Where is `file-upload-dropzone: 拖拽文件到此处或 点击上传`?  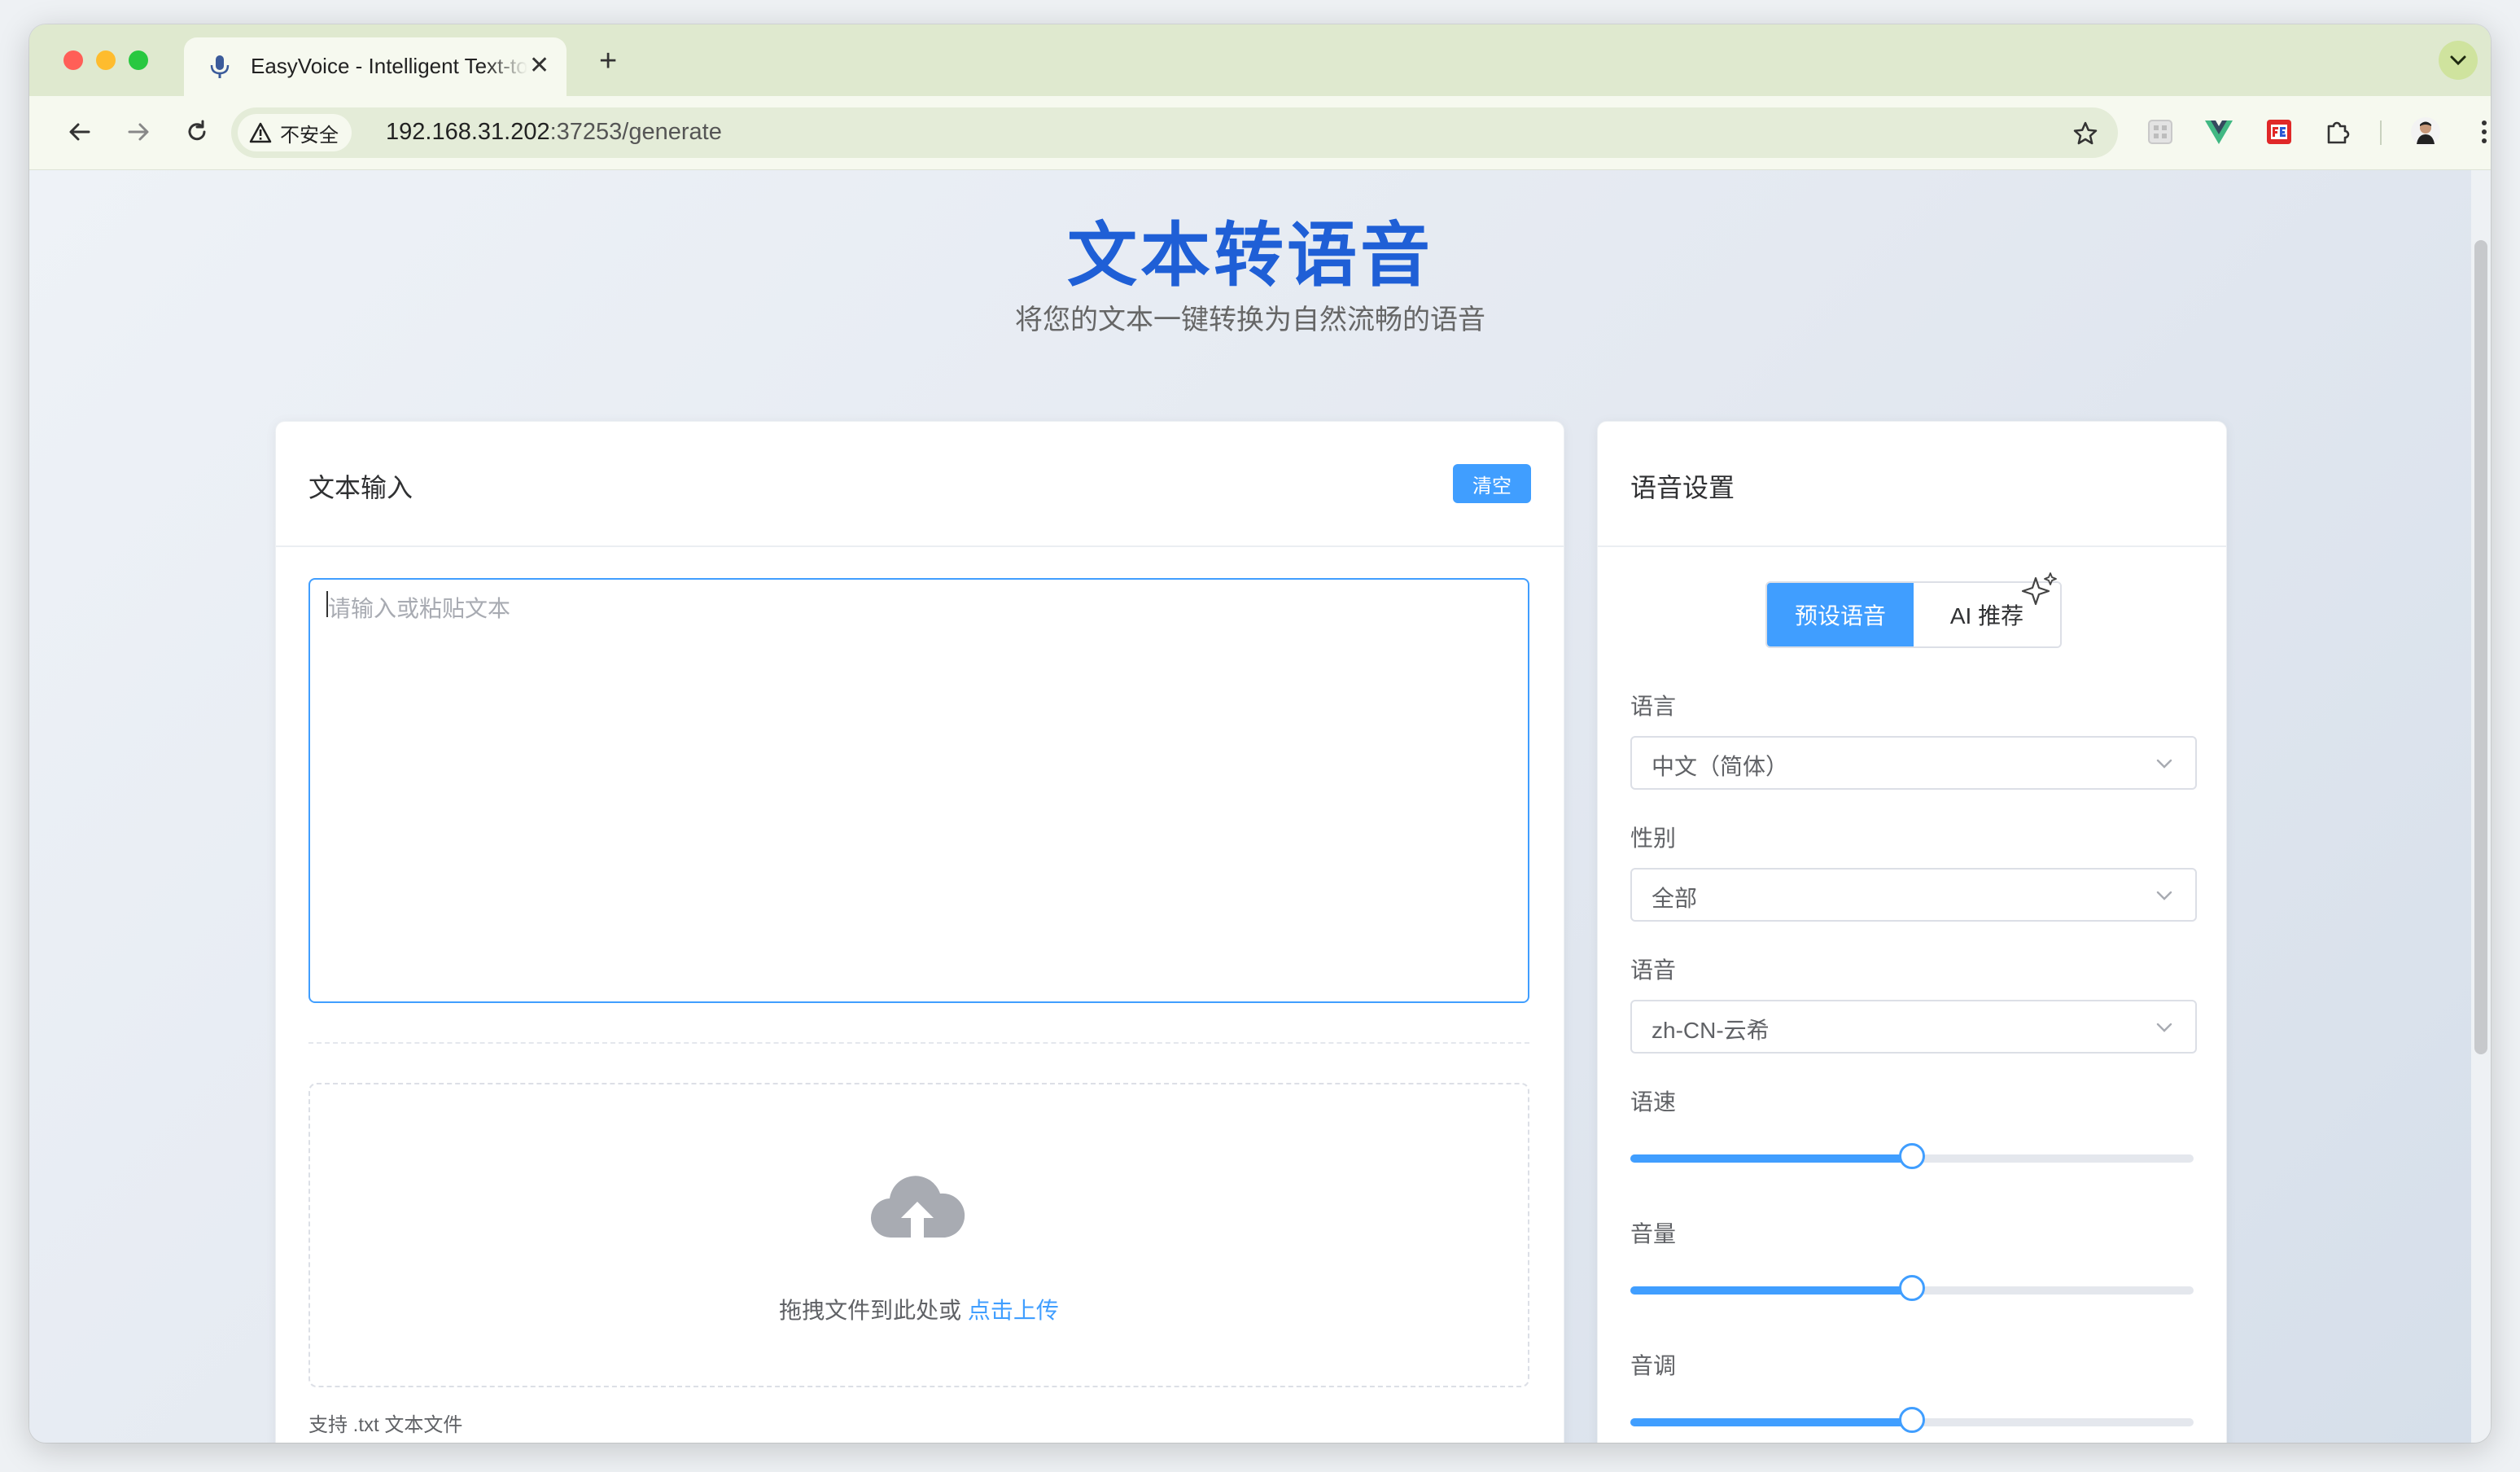 file-upload-dropzone: 拖拽文件到此处或 点击上传 is located at coordinates (919, 1235).